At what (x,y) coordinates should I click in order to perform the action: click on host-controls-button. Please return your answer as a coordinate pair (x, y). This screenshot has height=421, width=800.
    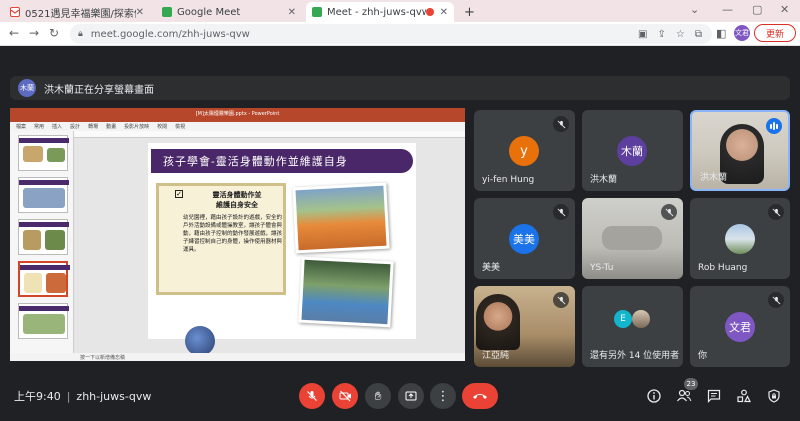
    Looking at the image, I should click on (774, 396).